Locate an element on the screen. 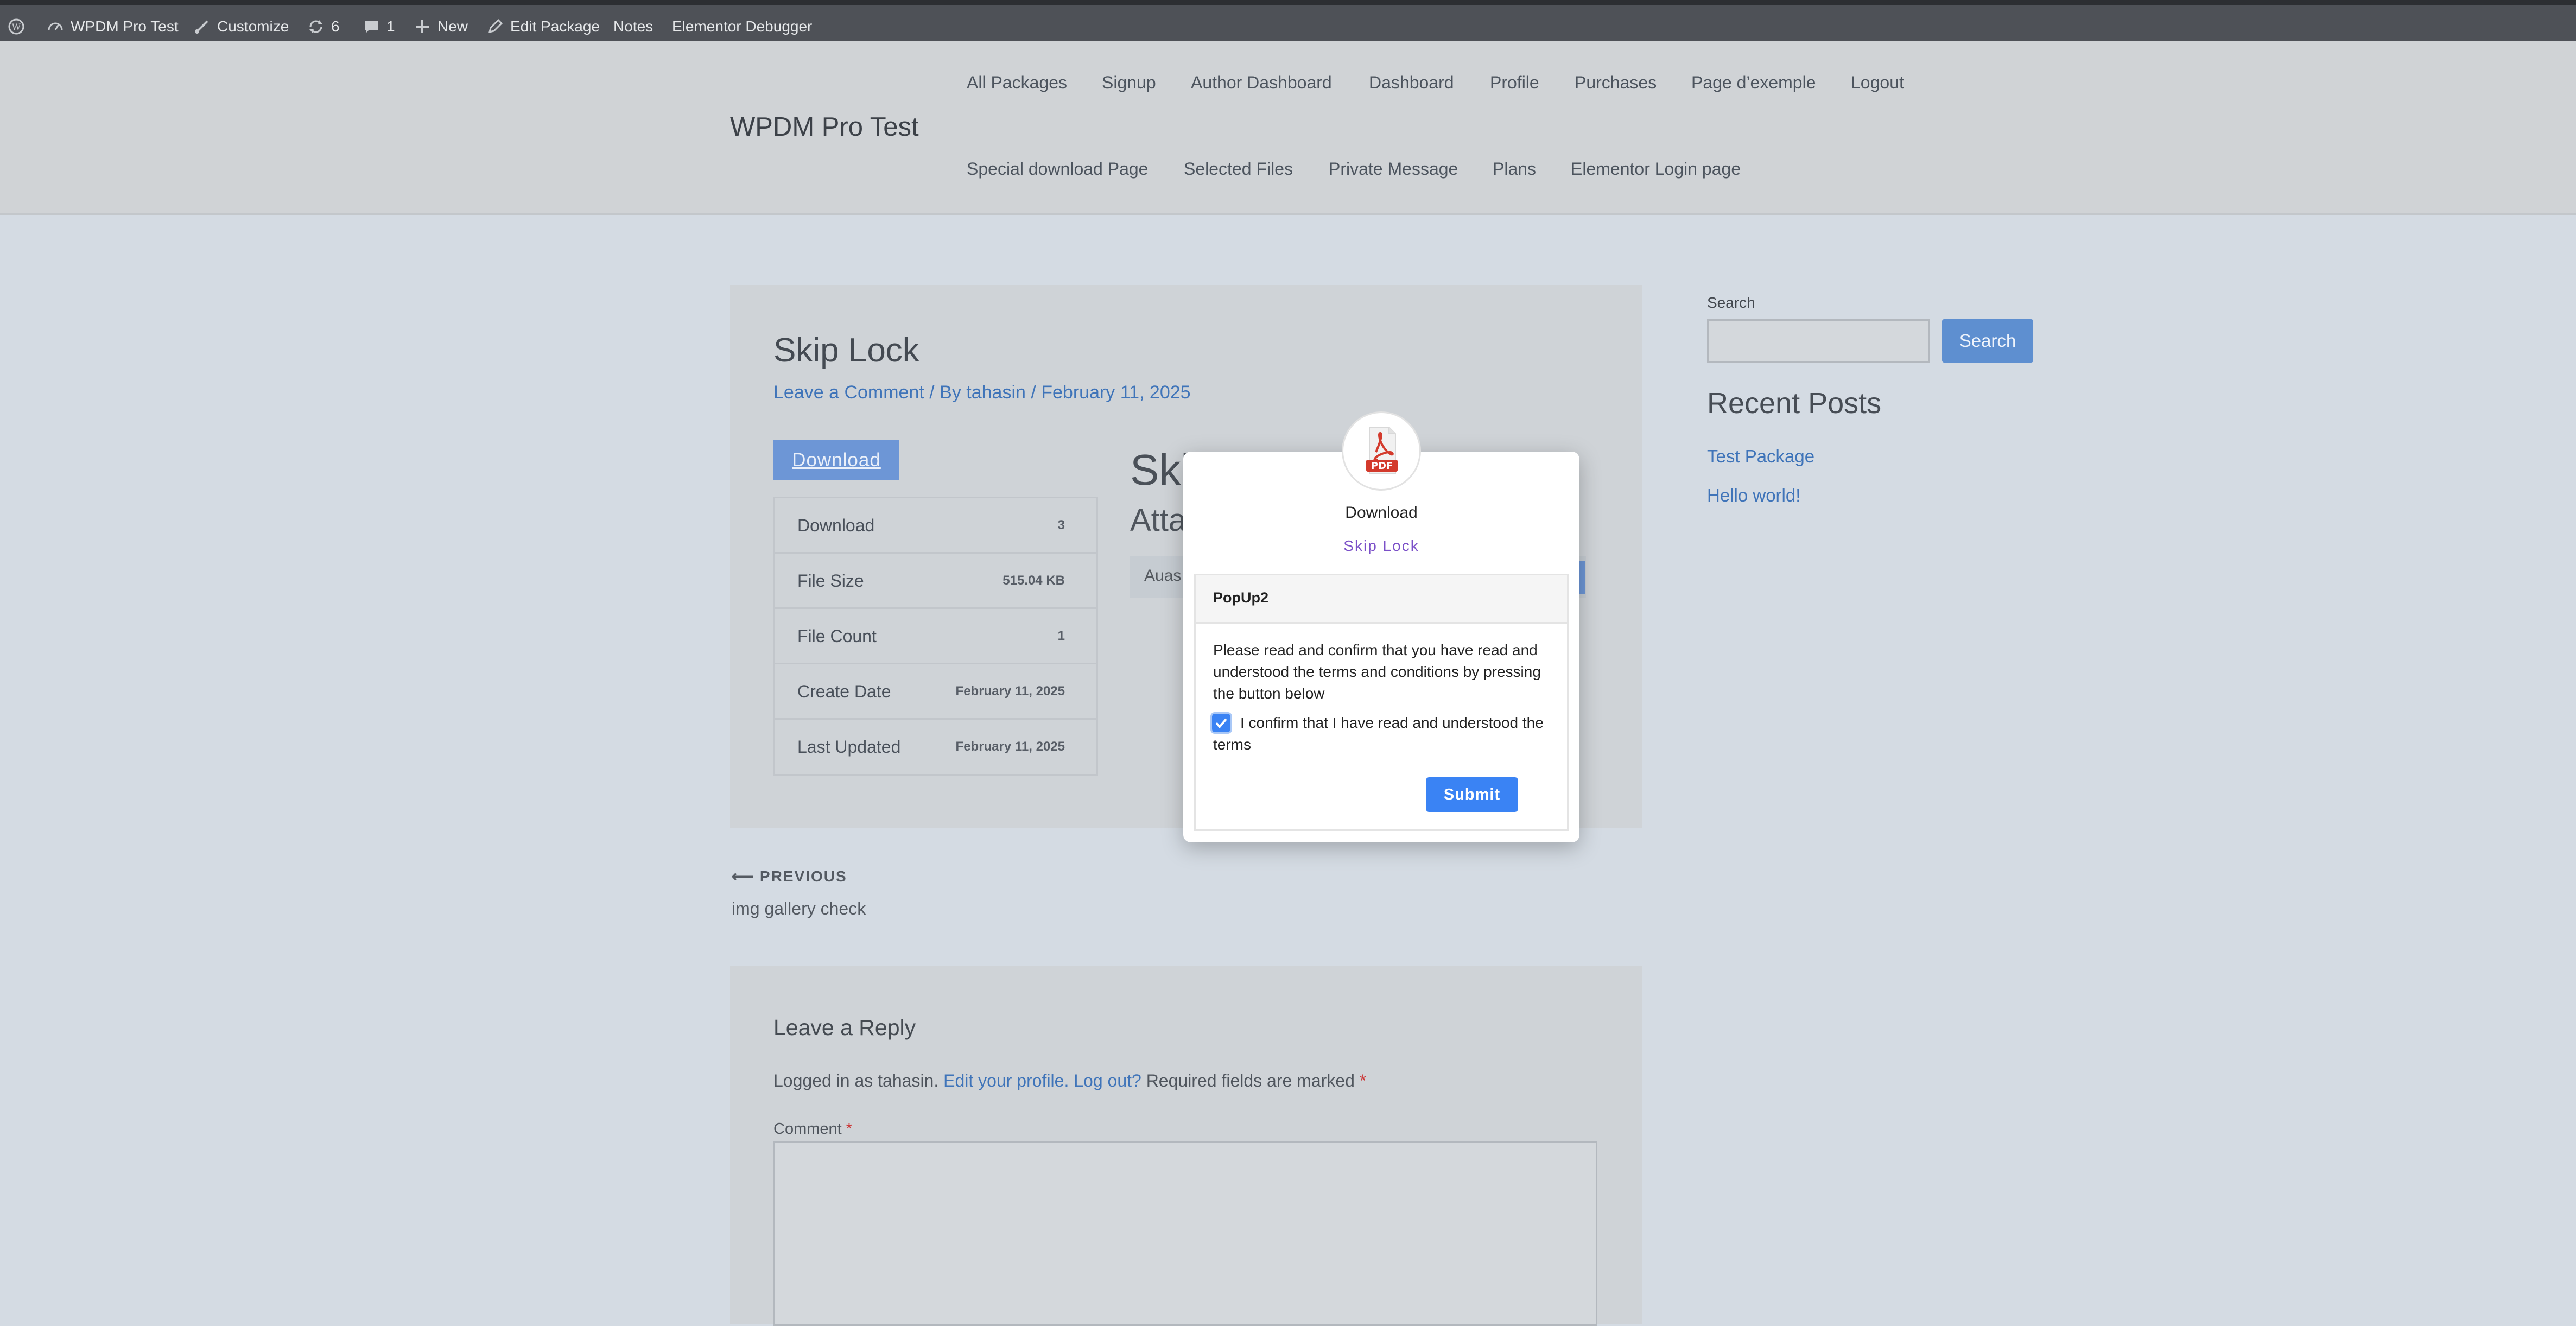 This screenshot has height=1326, width=2576. info-label: Create Date is located at coordinates (844, 691).